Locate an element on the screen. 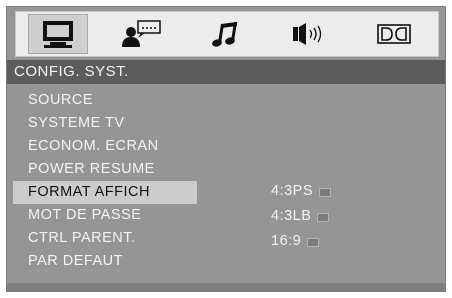 This screenshot has width=452, height=298. option-4-3-letterbox: 4:3LB is located at coordinates (331, 216).